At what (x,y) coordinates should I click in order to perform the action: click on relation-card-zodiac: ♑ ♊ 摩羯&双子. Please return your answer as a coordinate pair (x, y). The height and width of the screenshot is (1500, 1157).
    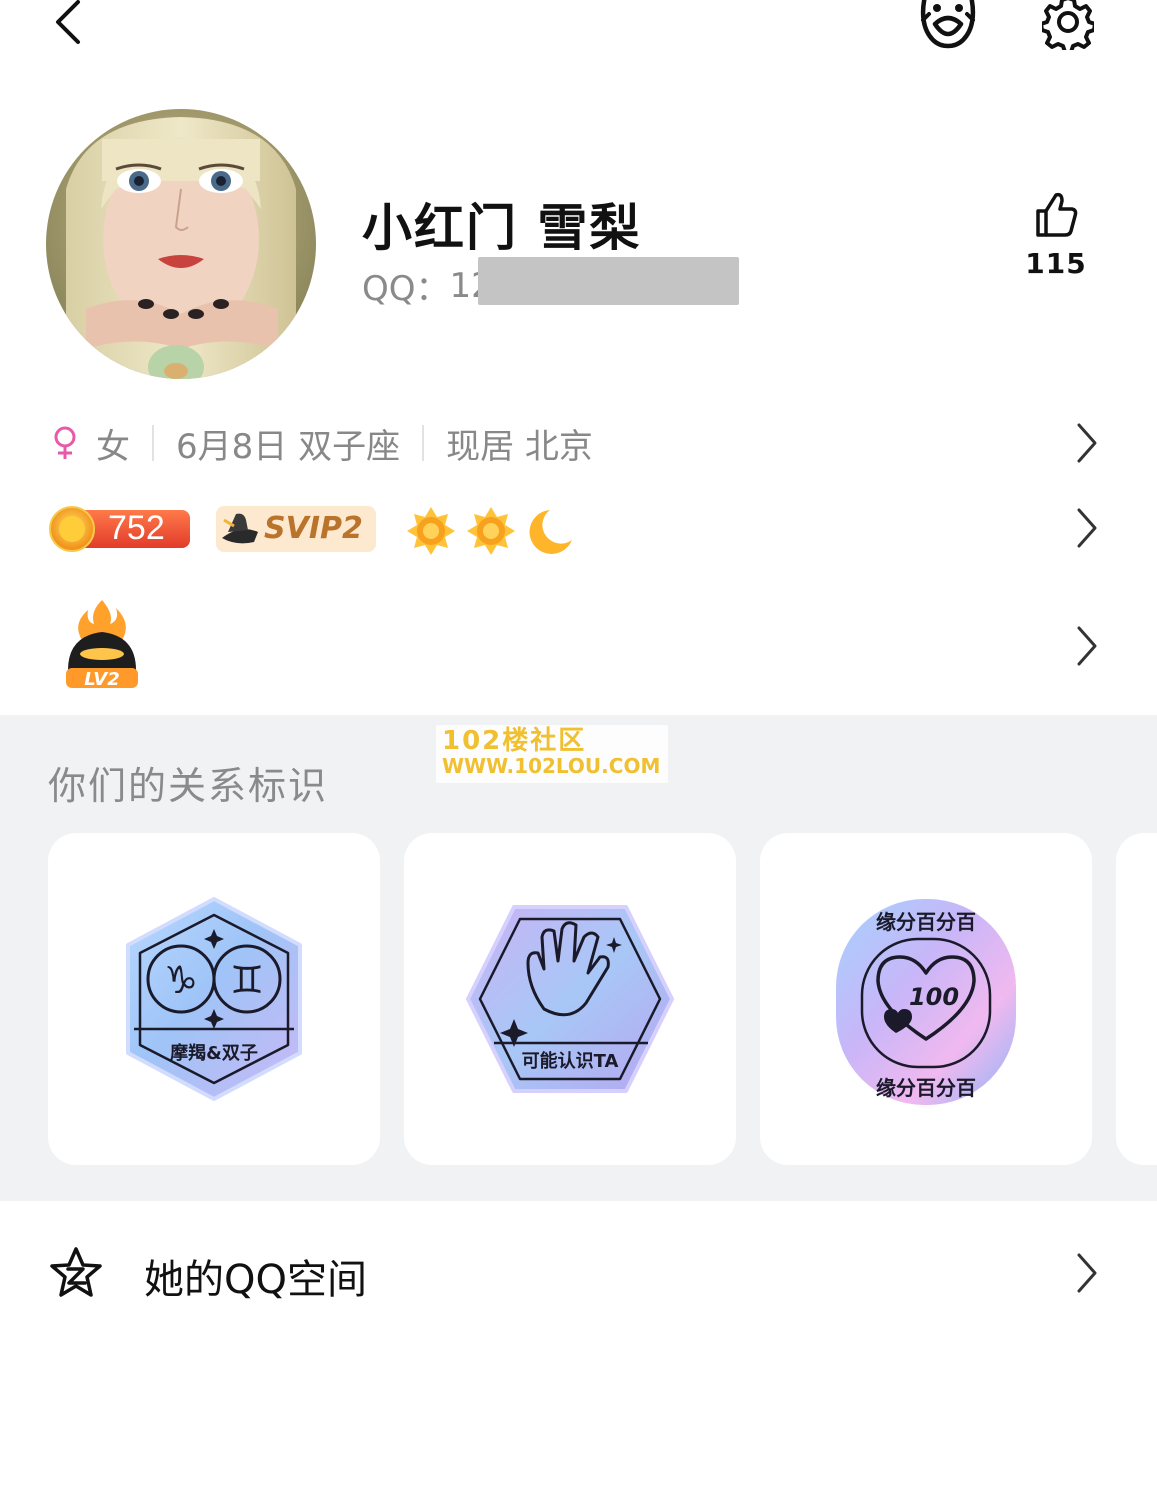
    Looking at the image, I should click on (214, 999).